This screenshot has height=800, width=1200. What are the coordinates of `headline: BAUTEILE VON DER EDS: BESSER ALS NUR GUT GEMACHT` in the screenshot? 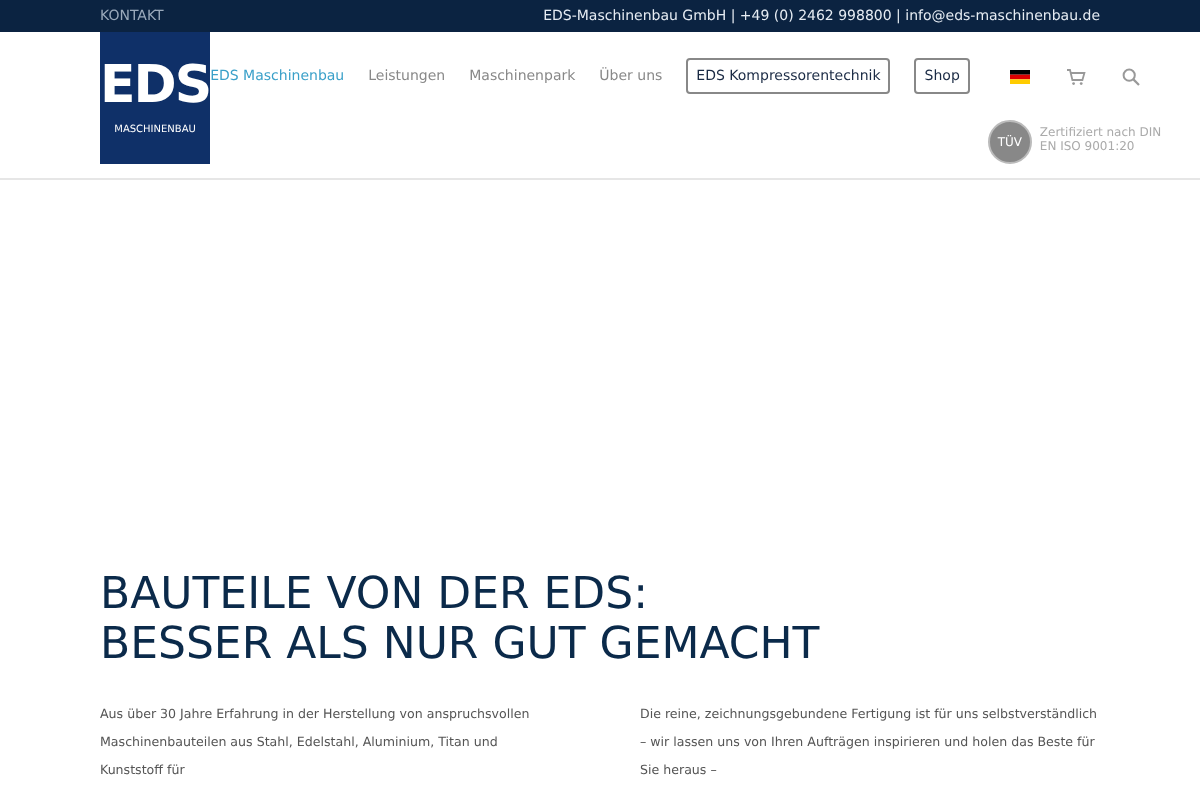 It's located at (461, 620).